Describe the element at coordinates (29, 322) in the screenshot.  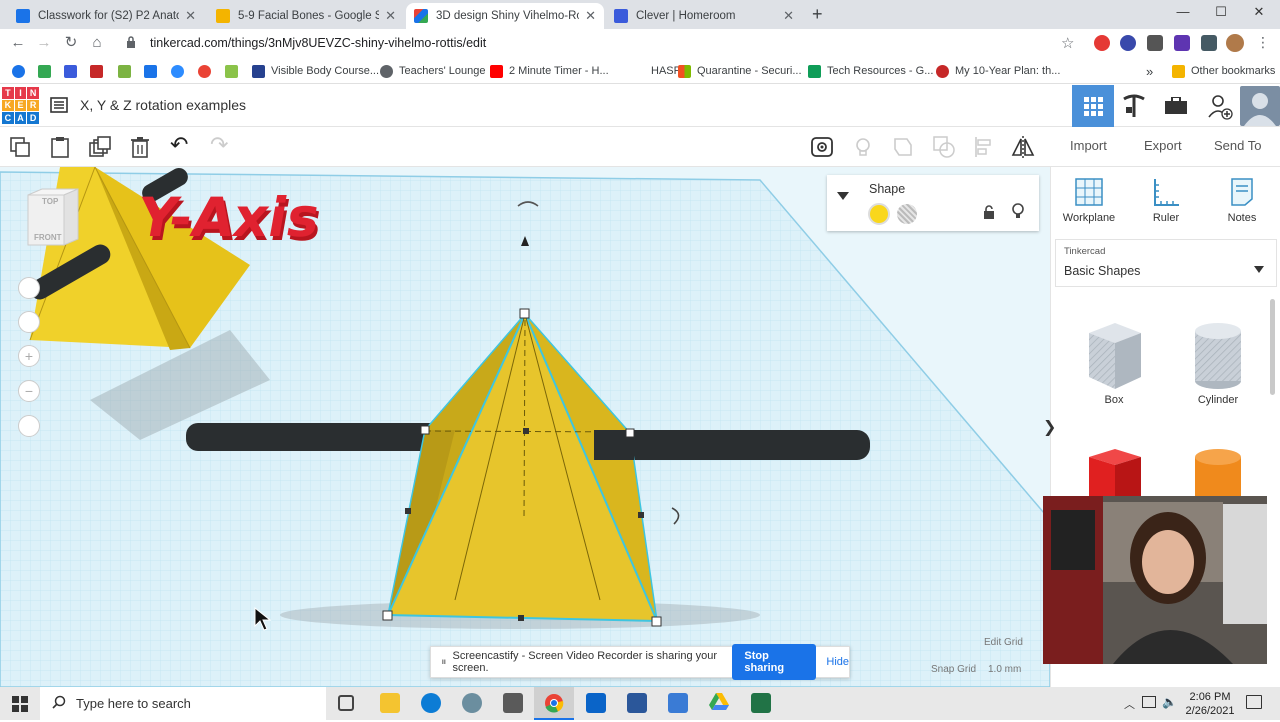
I see `fit-view-button` at that location.